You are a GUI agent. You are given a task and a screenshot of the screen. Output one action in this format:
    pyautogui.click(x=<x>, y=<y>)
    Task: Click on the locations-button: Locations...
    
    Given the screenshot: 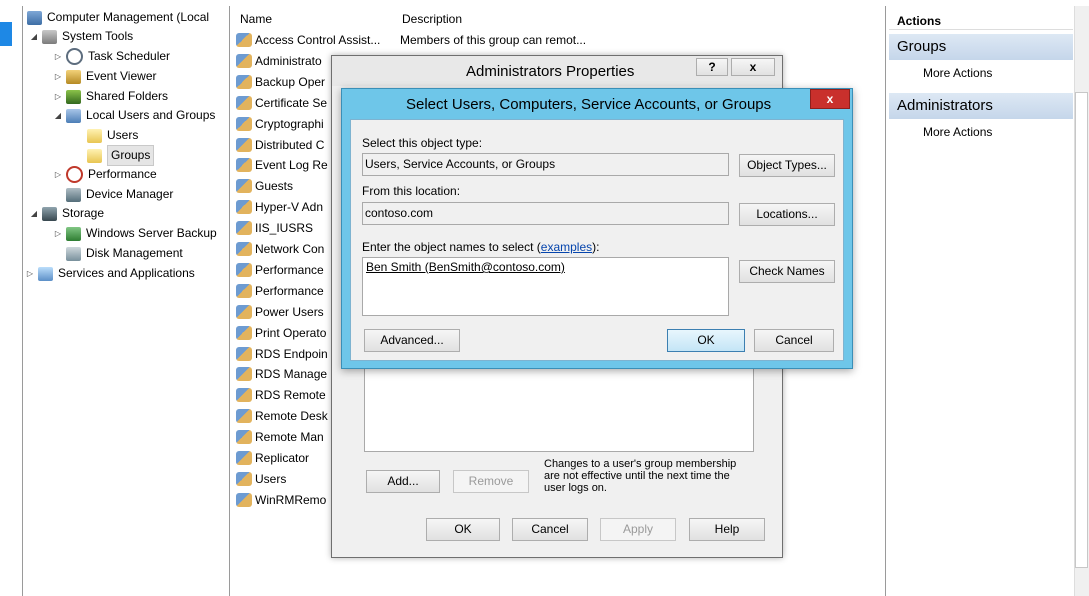 What is the action you would take?
    pyautogui.click(x=787, y=214)
    